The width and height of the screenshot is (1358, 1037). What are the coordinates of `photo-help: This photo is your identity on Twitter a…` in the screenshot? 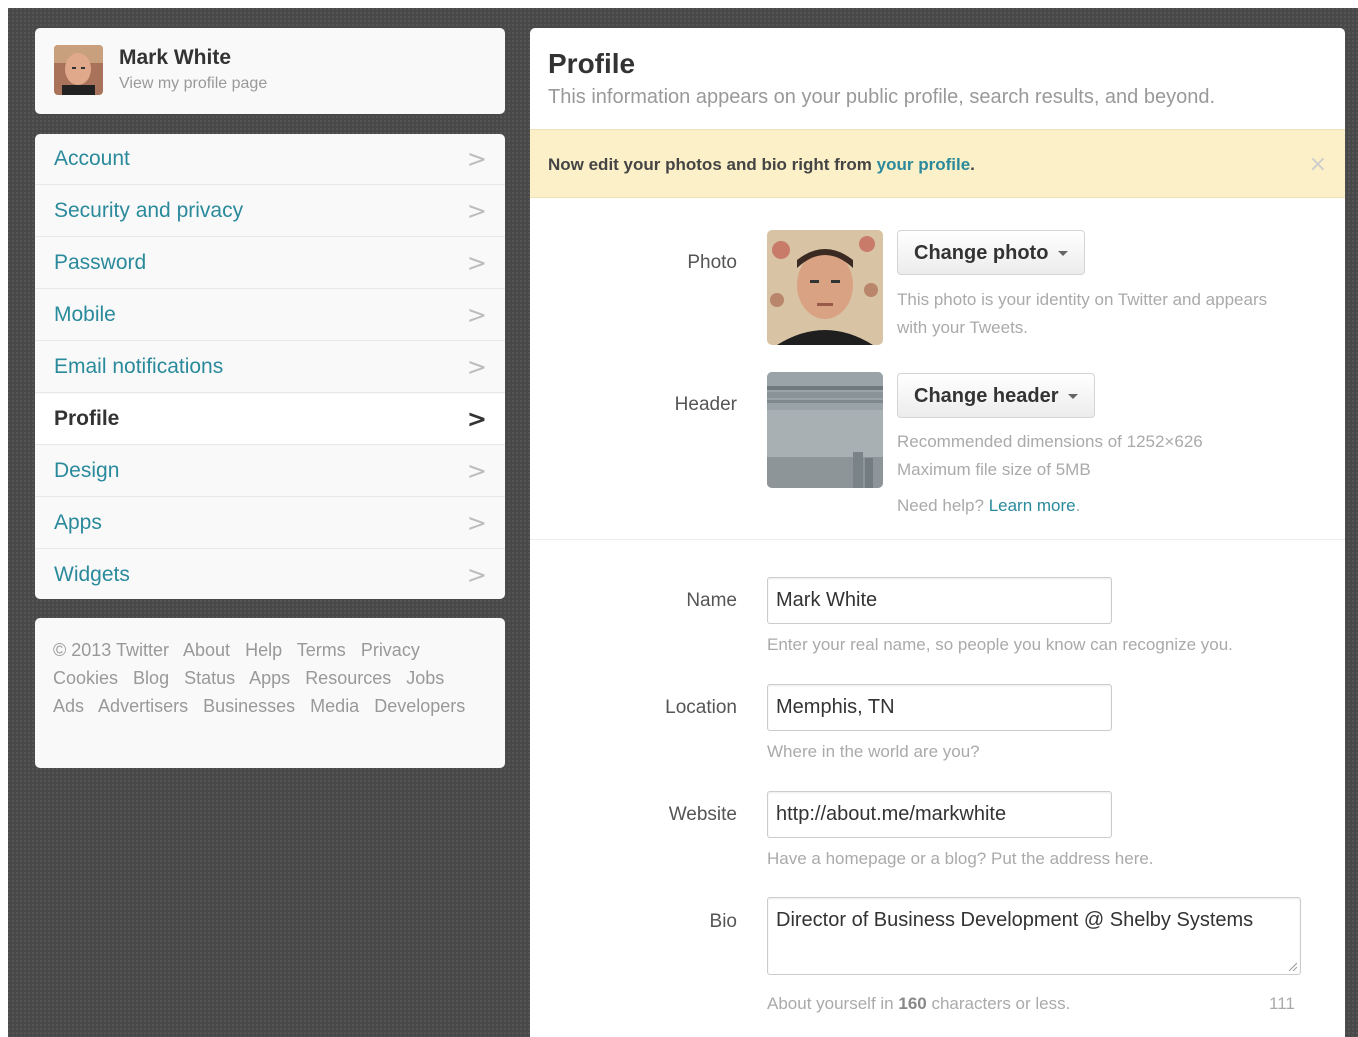 It's located at (1112, 314).